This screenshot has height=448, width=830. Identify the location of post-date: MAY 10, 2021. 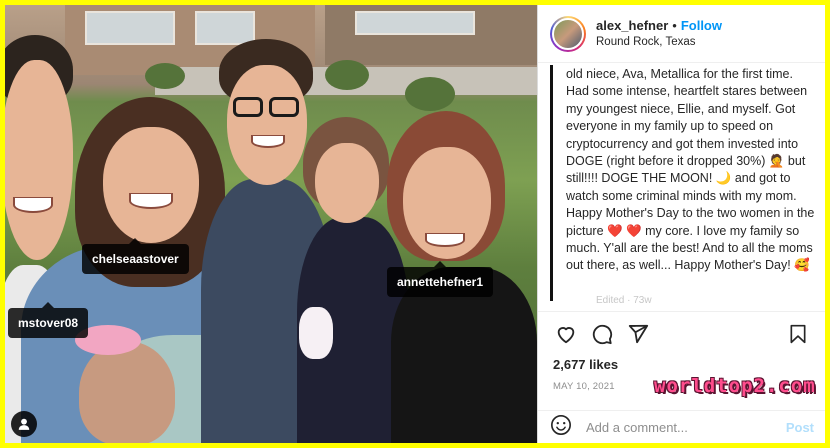
(584, 386).